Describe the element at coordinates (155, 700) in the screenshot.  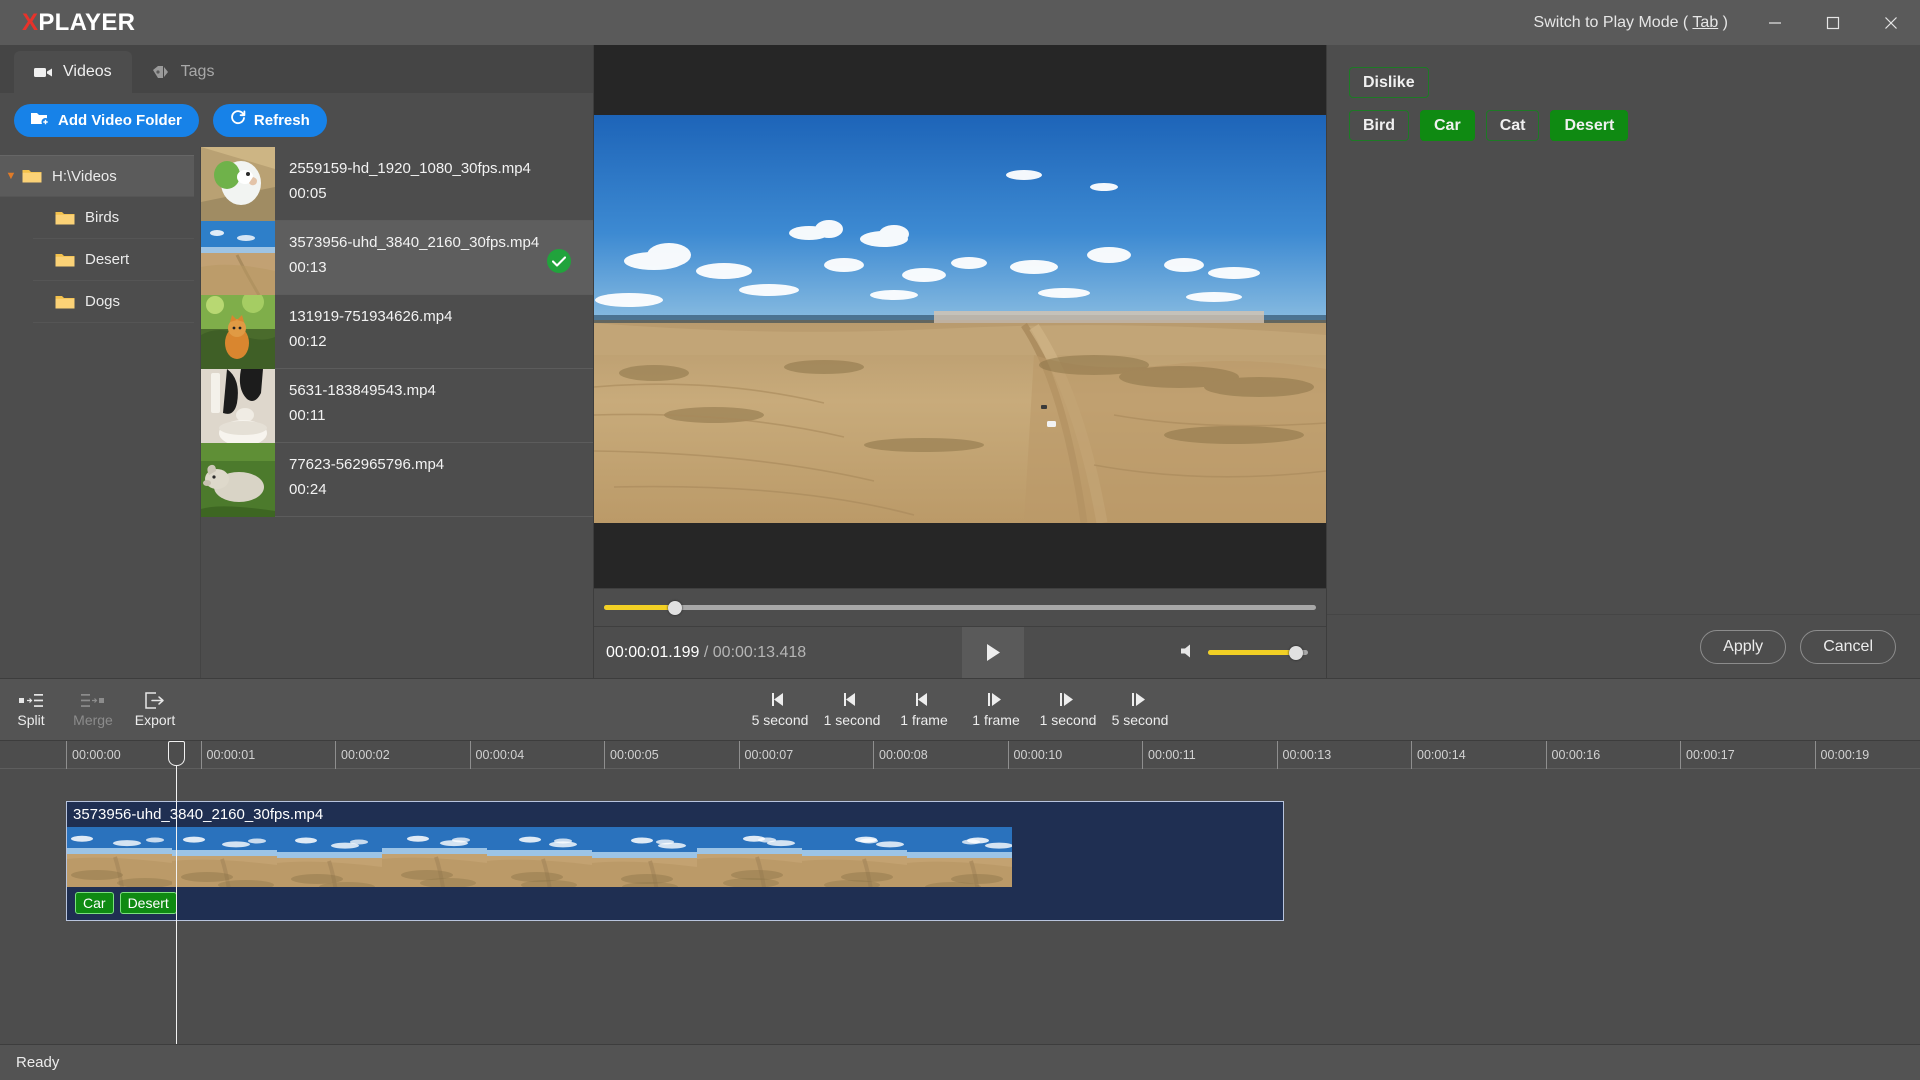
I see `export-icon` at that location.